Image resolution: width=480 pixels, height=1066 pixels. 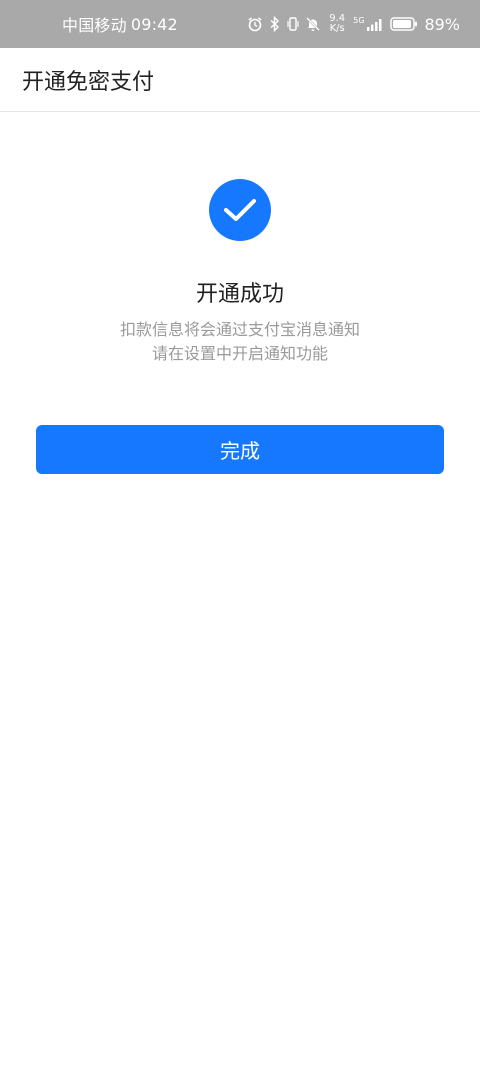 I want to click on success-badge, so click(x=240, y=210).